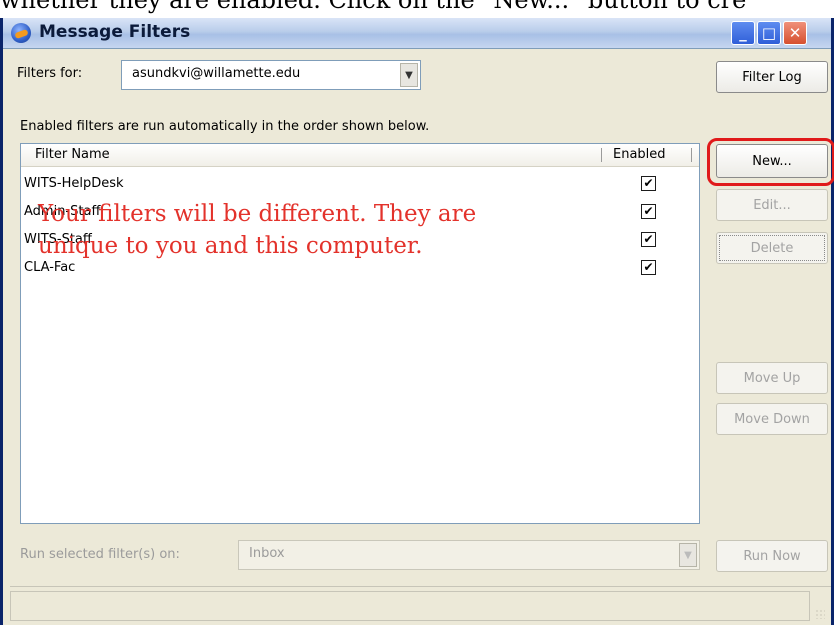 The image size is (834, 625). Describe the element at coordinates (469, 555) in the screenshot. I see `run-folder-select: Inbox ▼` at that location.